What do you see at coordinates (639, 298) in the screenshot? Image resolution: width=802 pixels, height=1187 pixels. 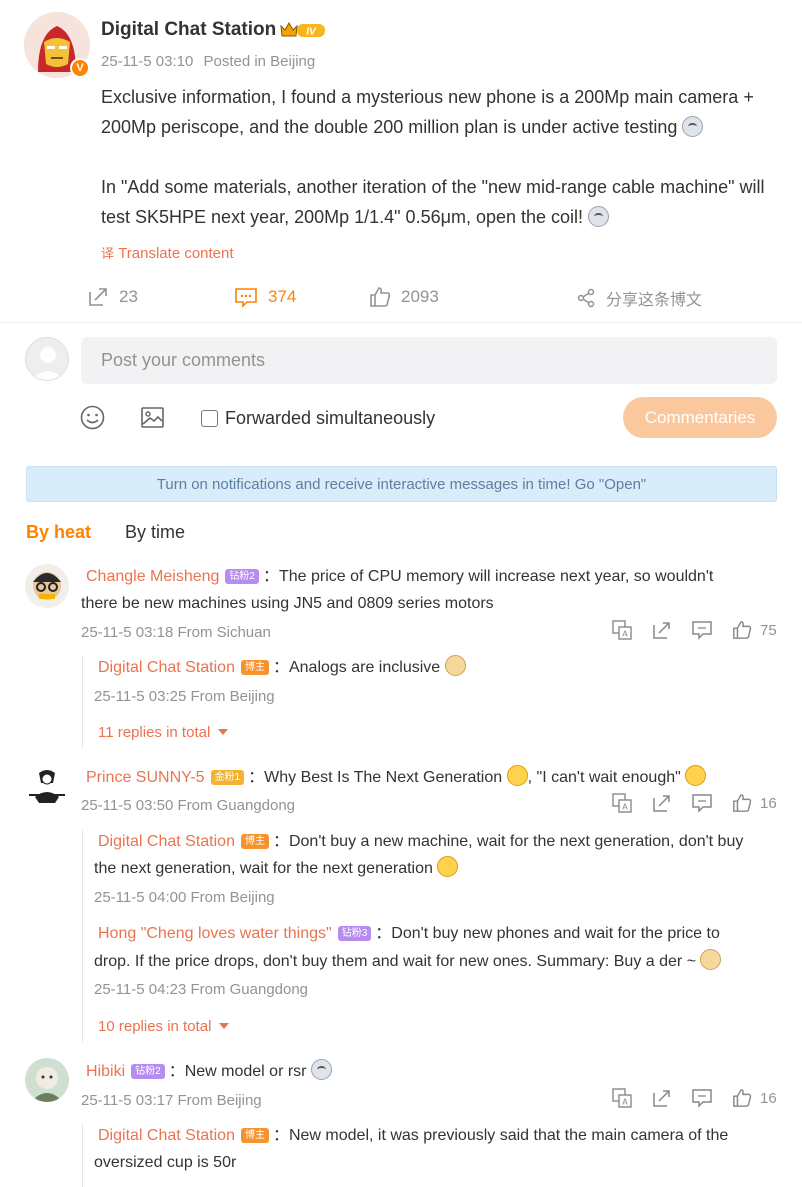 I see `share-button: 分享这条博文` at bounding box center [639, 298].